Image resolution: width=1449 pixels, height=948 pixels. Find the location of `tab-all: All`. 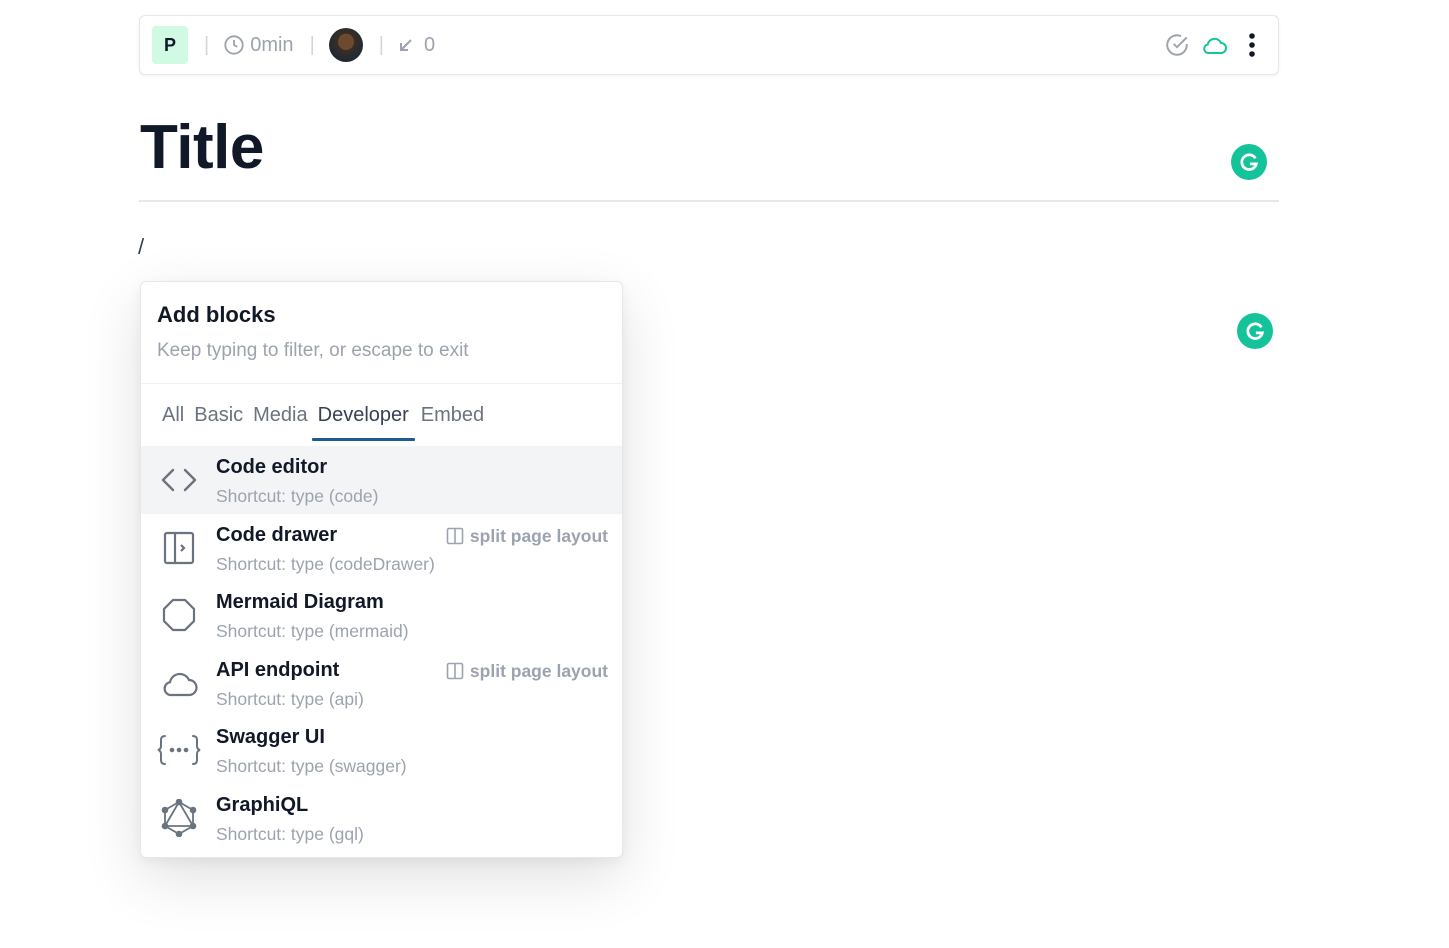

tab-all: All is located at coordinates (173, 415).